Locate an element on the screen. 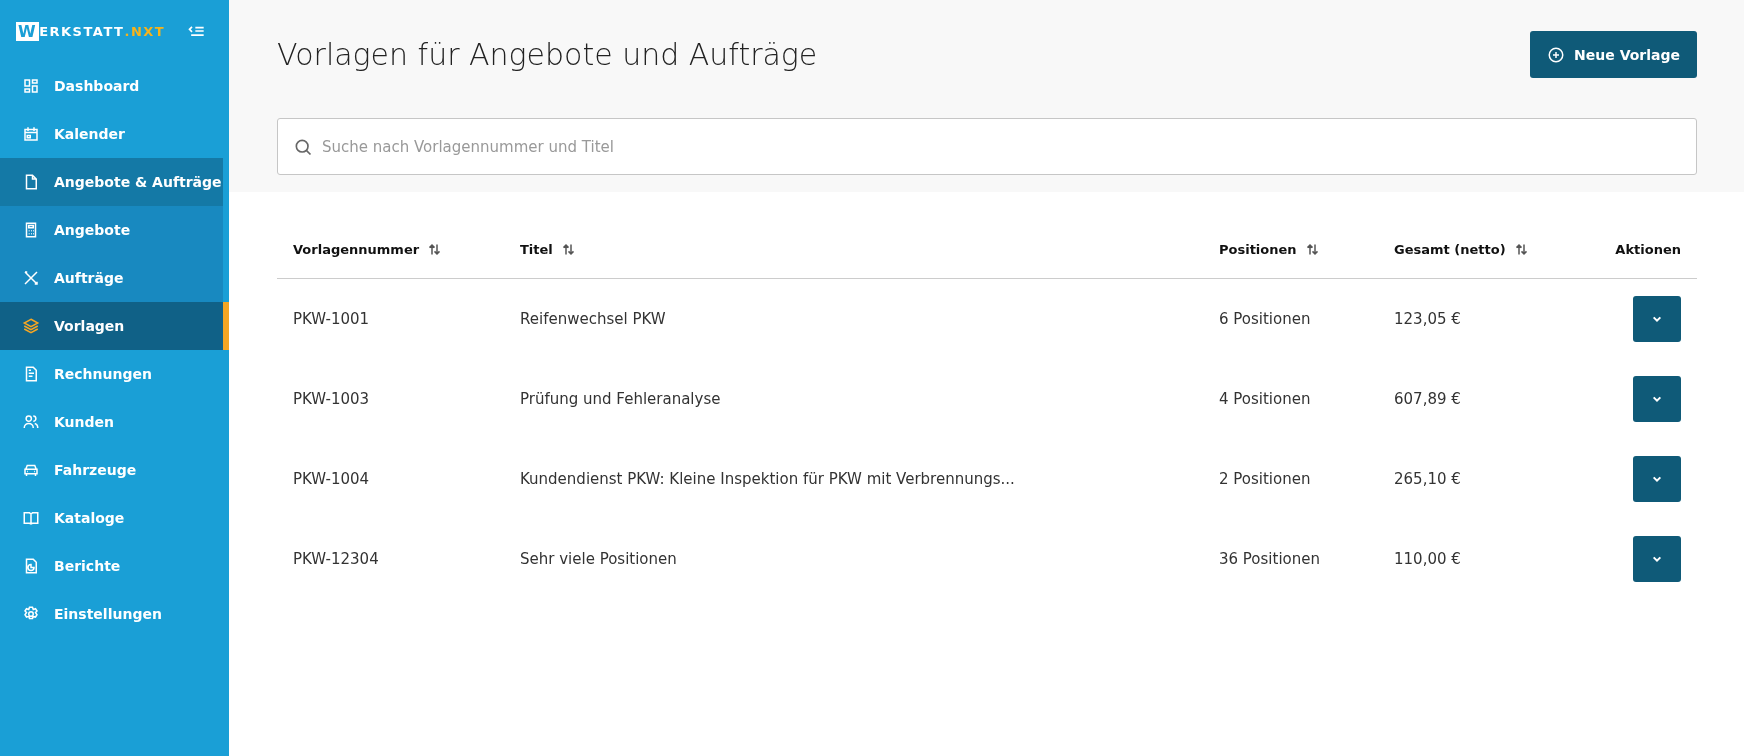 The width and height of the screenshot is (1744, 756). sidebar-item: Kataloge is located at coordinates (114, 518).